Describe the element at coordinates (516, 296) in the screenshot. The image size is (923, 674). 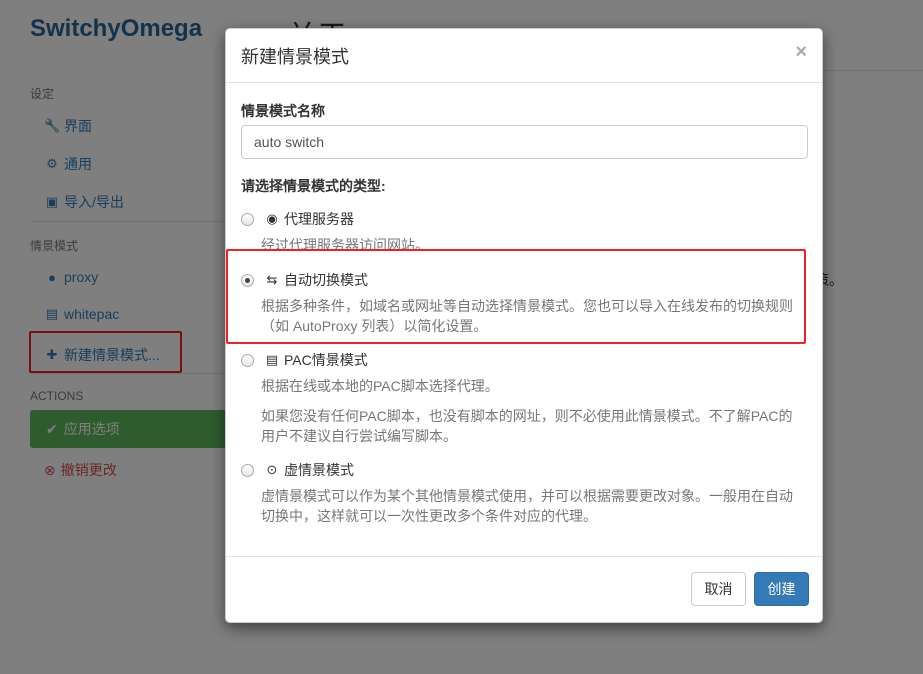
I see `highlight-box` at that location.